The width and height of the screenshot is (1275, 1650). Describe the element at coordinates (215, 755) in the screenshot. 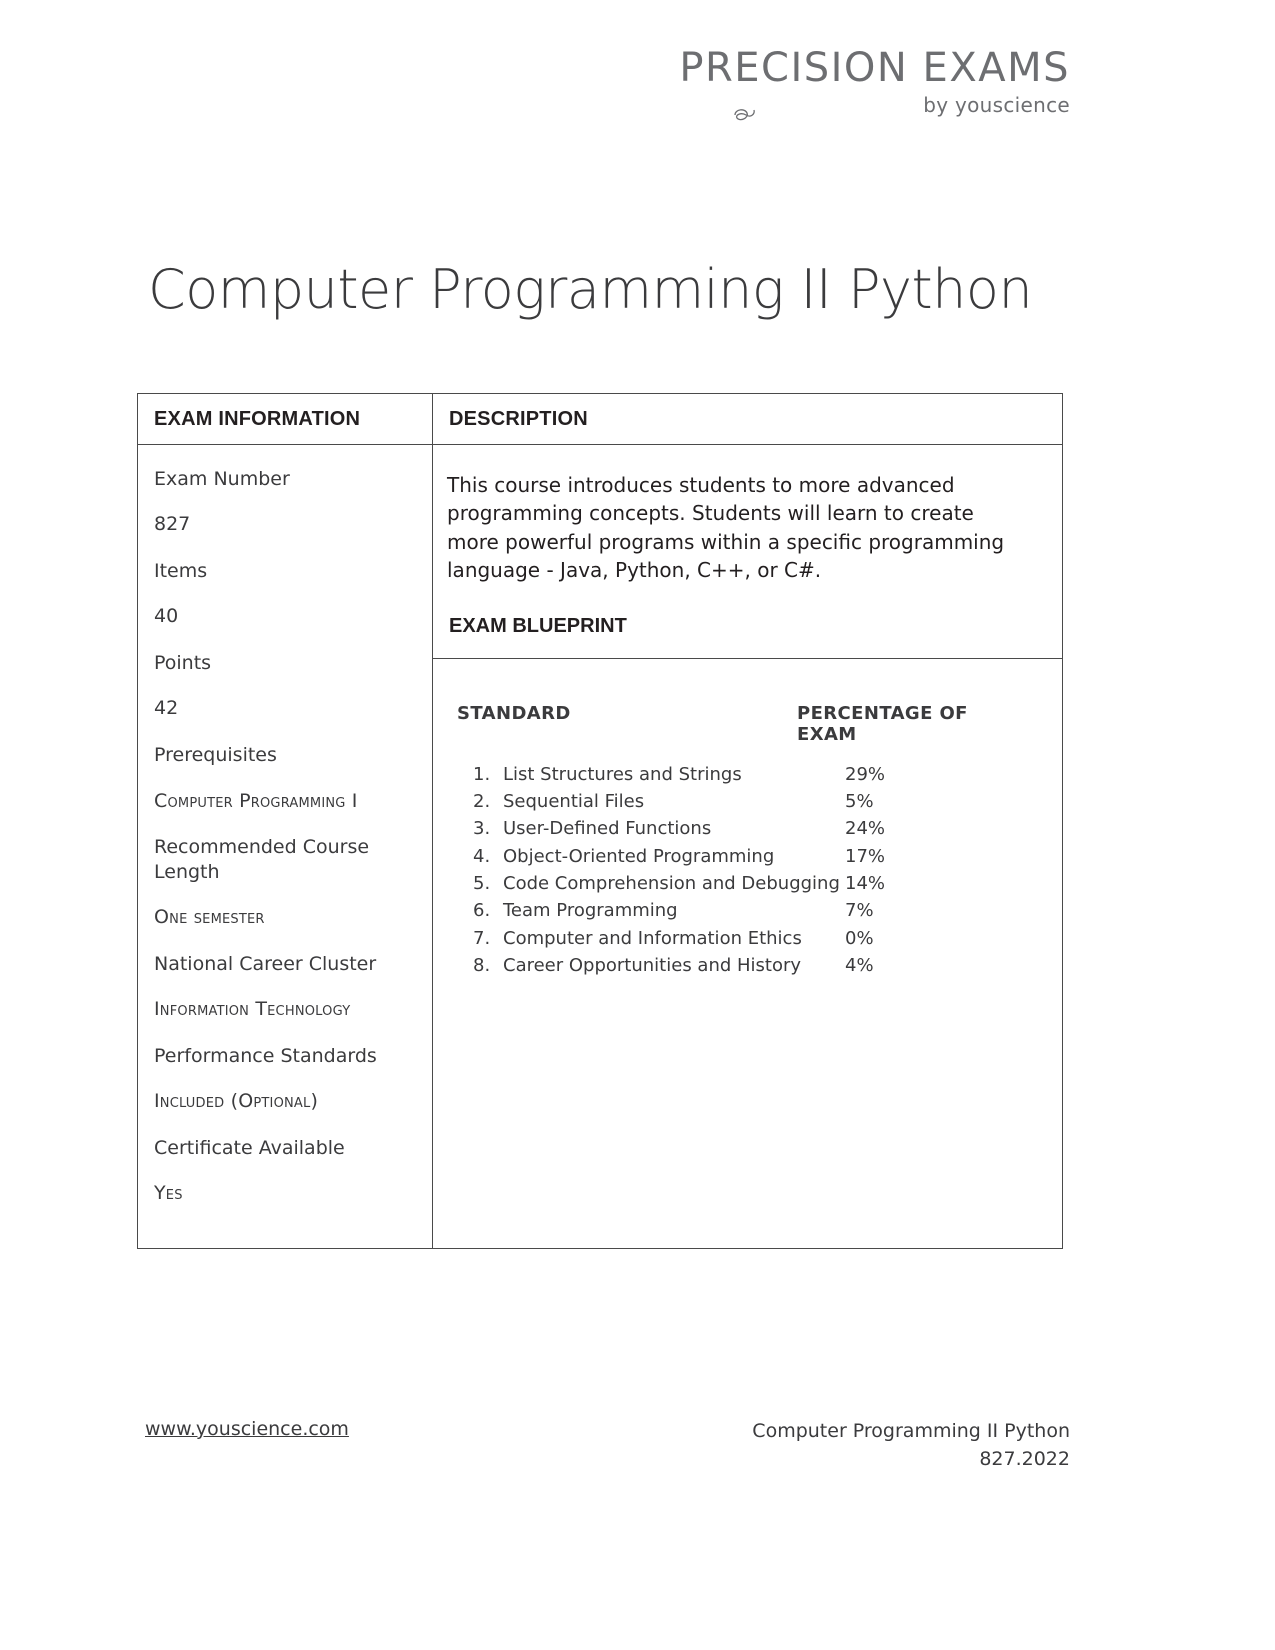

I see `info-label: Prerequisites` at that location.